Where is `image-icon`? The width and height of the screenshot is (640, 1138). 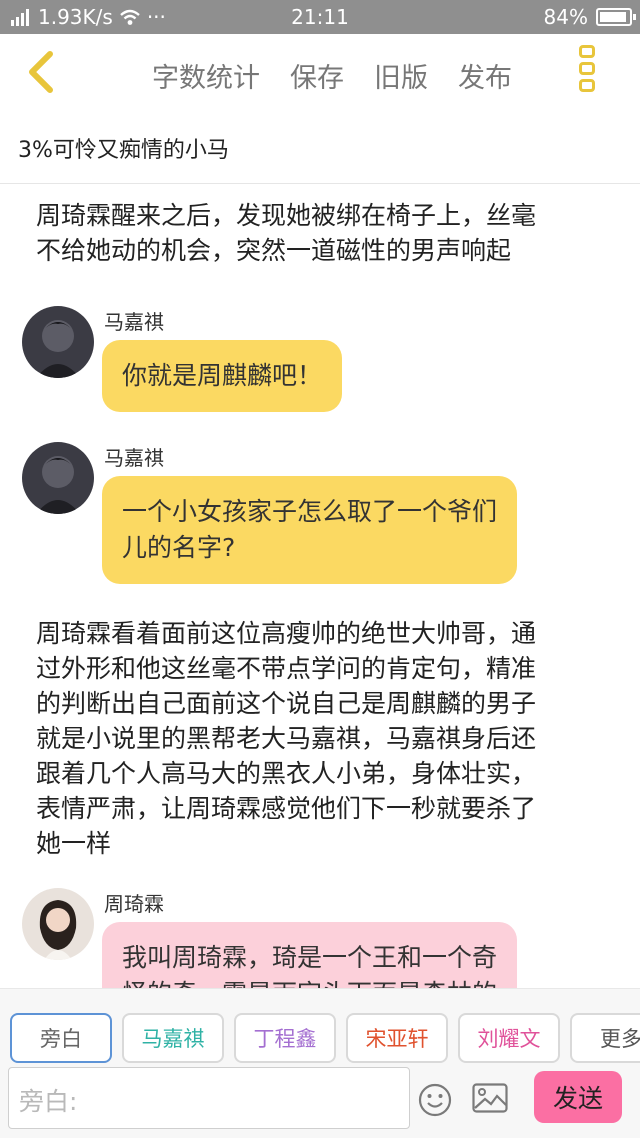 image-icon is located at coordinates (490, 1098).